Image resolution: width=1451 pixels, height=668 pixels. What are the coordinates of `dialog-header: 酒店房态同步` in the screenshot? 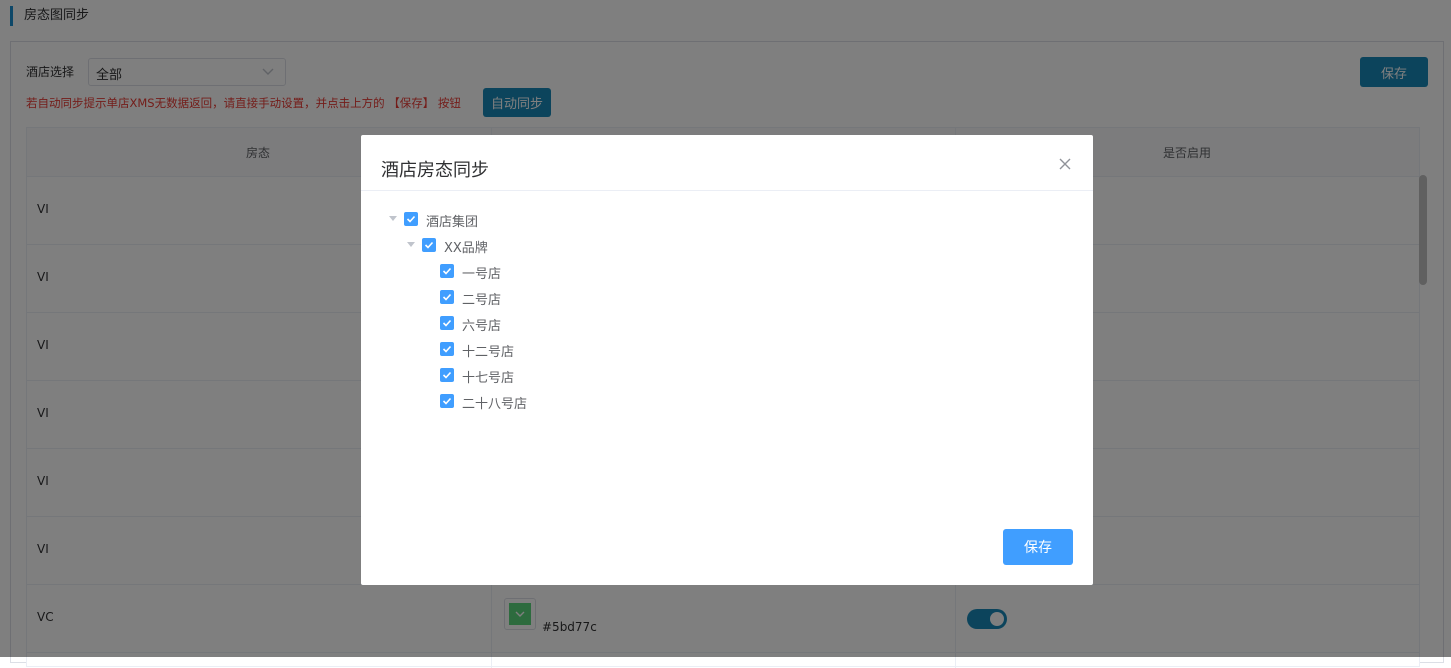 It's located at (727, 163).